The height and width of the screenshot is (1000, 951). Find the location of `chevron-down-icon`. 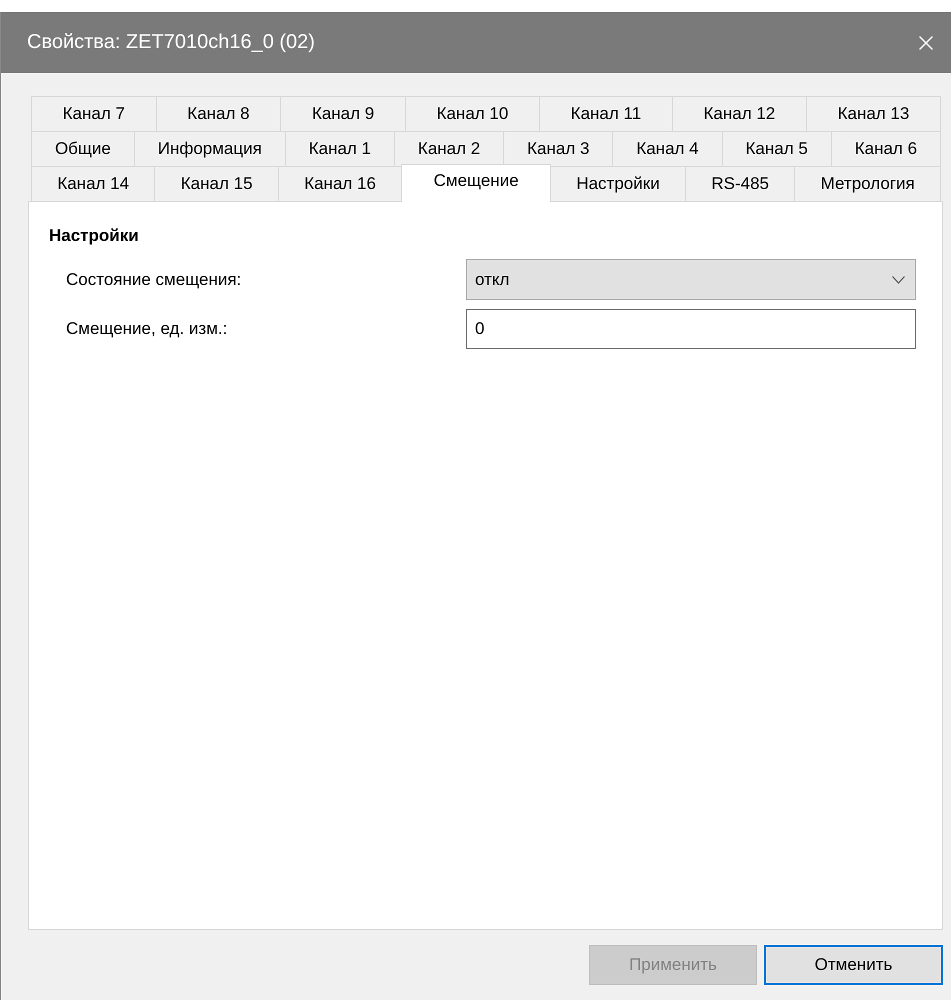

chevron-down-icon is located at coordinates (898, 280).